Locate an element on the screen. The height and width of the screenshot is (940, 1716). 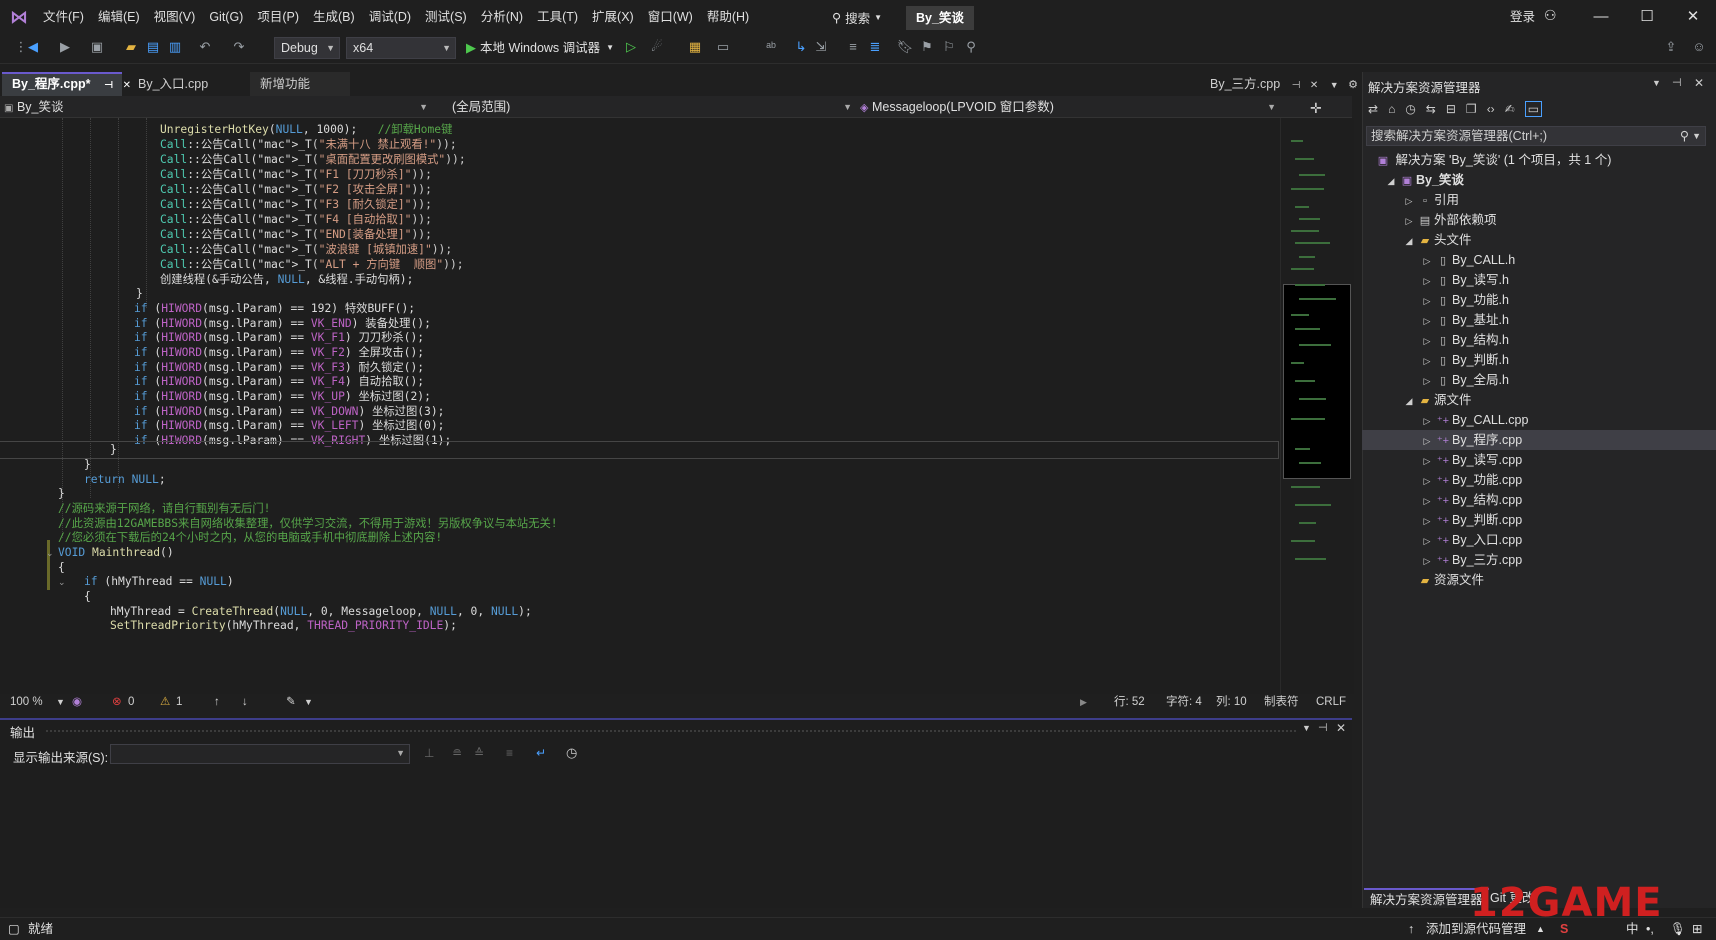
code-line: if (HIWORD(msg.lParam) == VK_F1) 刀刀秒杀(); is located at coordinates (639, 338).